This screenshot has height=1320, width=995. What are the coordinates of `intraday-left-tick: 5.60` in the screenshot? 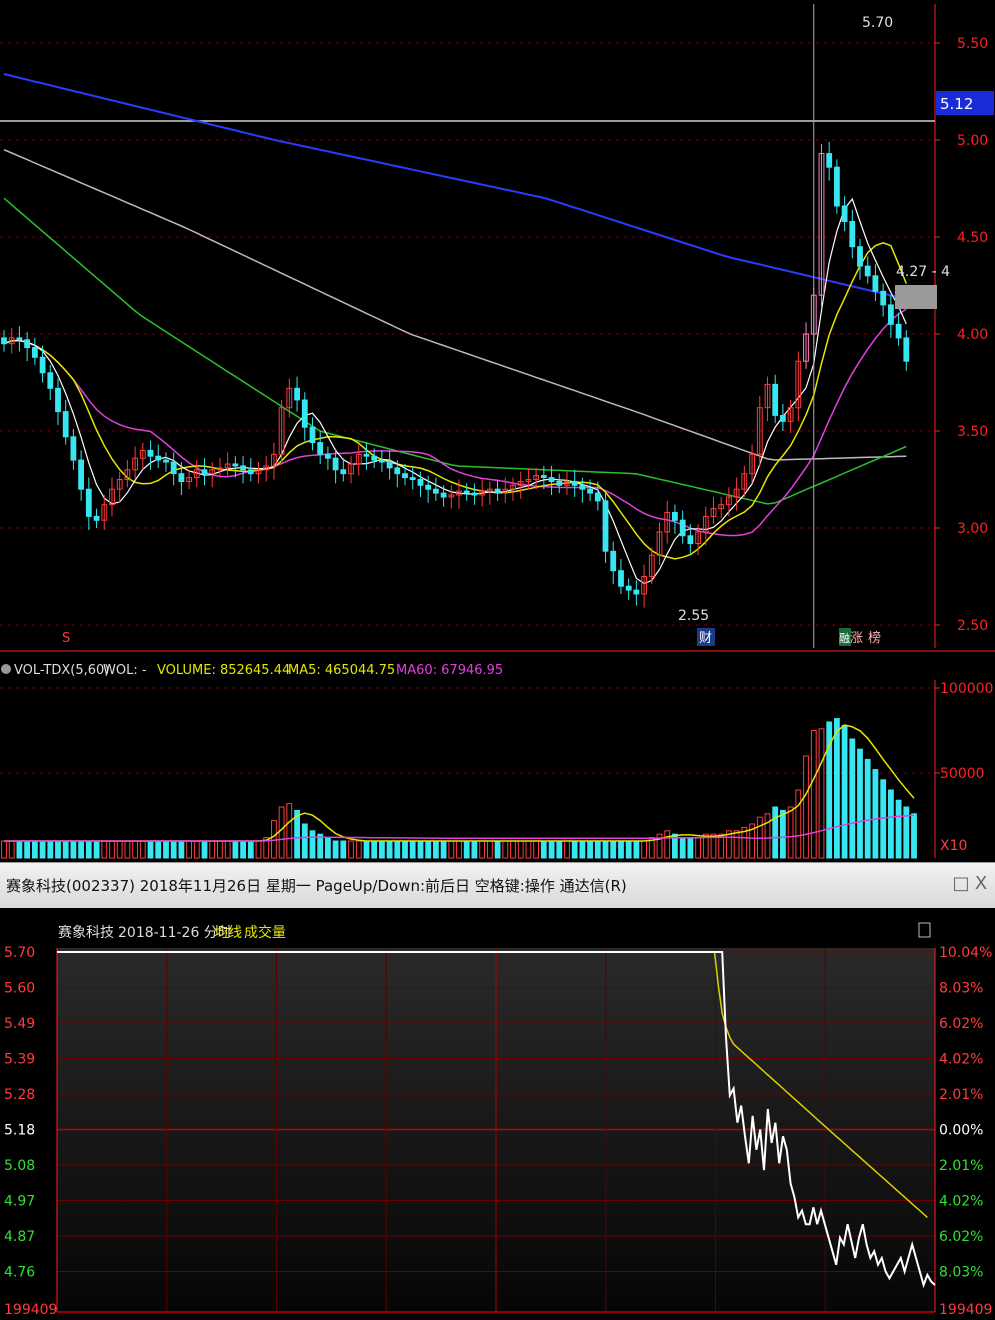 It's located at (19, 989).